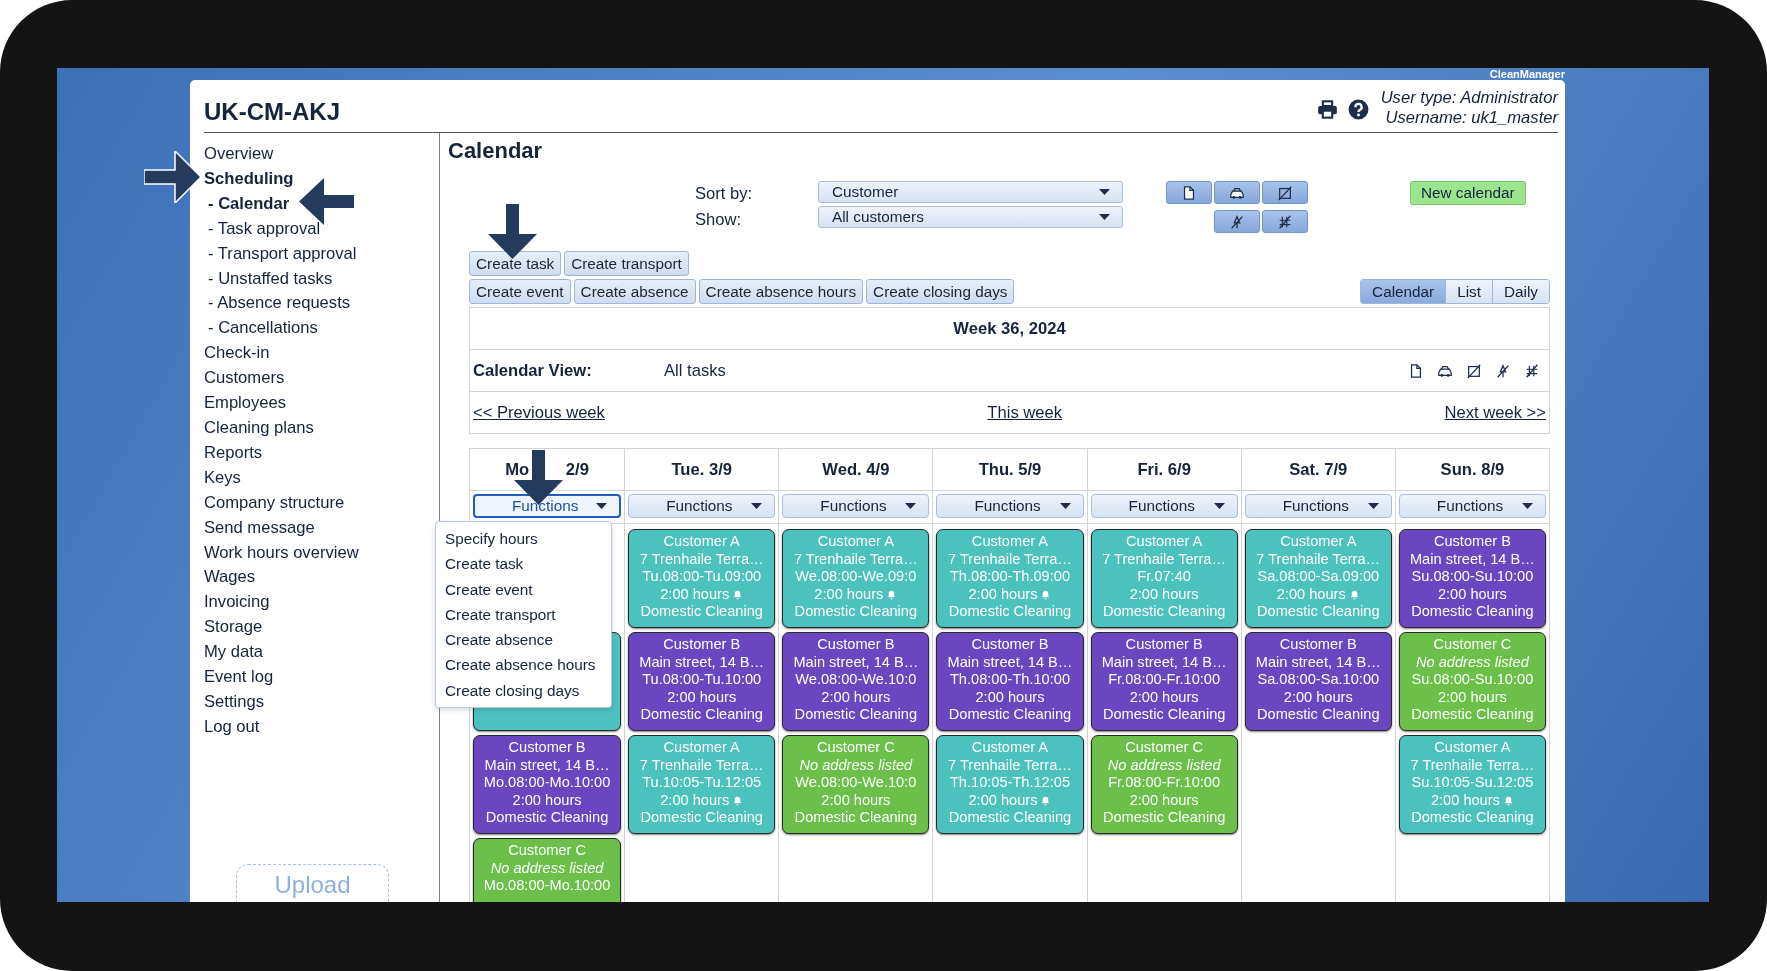 This screenshot has height=971, width=1767. Describe the element at coordinates (856, 469) in the screenshot. I see `day-header: Wed. 4/9` at that location.